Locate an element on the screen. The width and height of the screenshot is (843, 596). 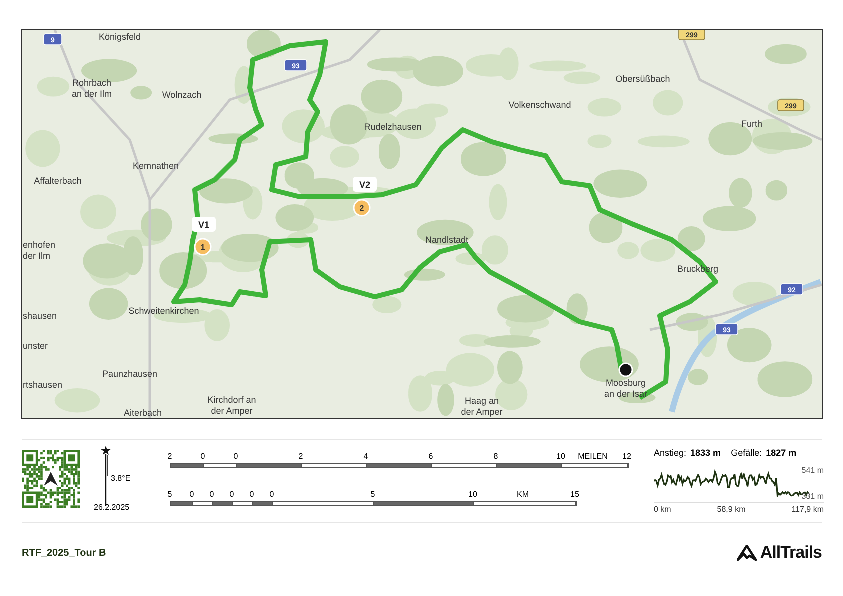
place-label: shausen is located at coordinates (40, 316).